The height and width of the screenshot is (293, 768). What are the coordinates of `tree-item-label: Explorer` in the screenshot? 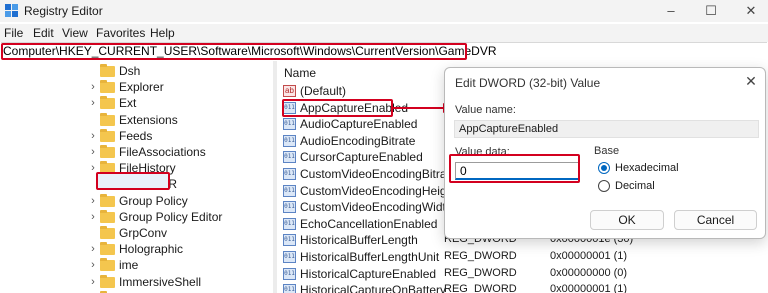 It's located at (141, 87).